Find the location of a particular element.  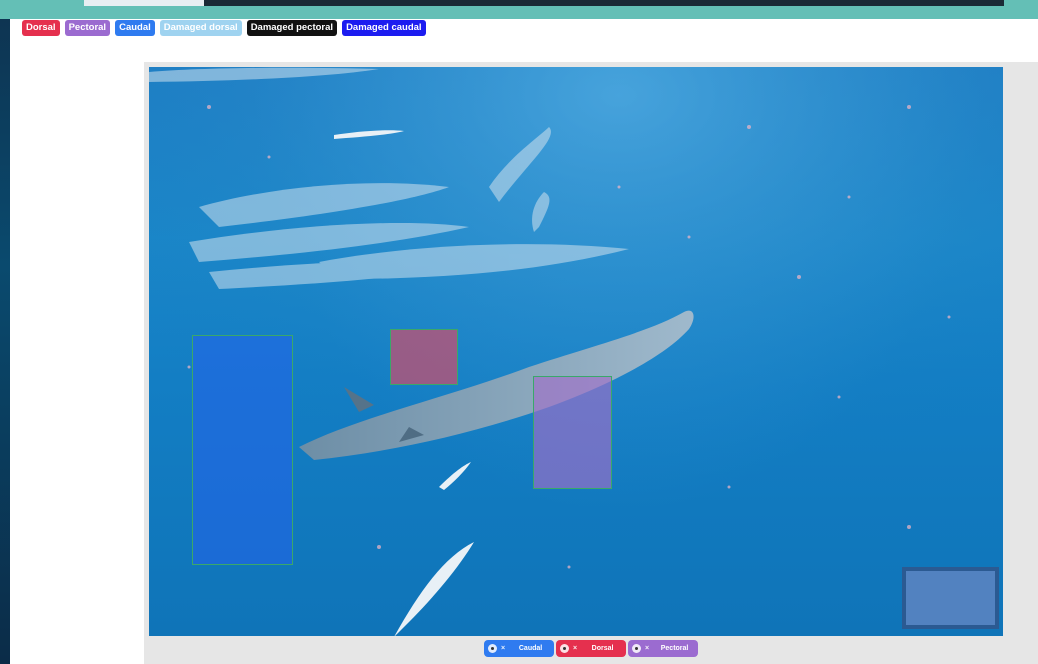

bbox-pectoral is located at coordinates (572, 432).